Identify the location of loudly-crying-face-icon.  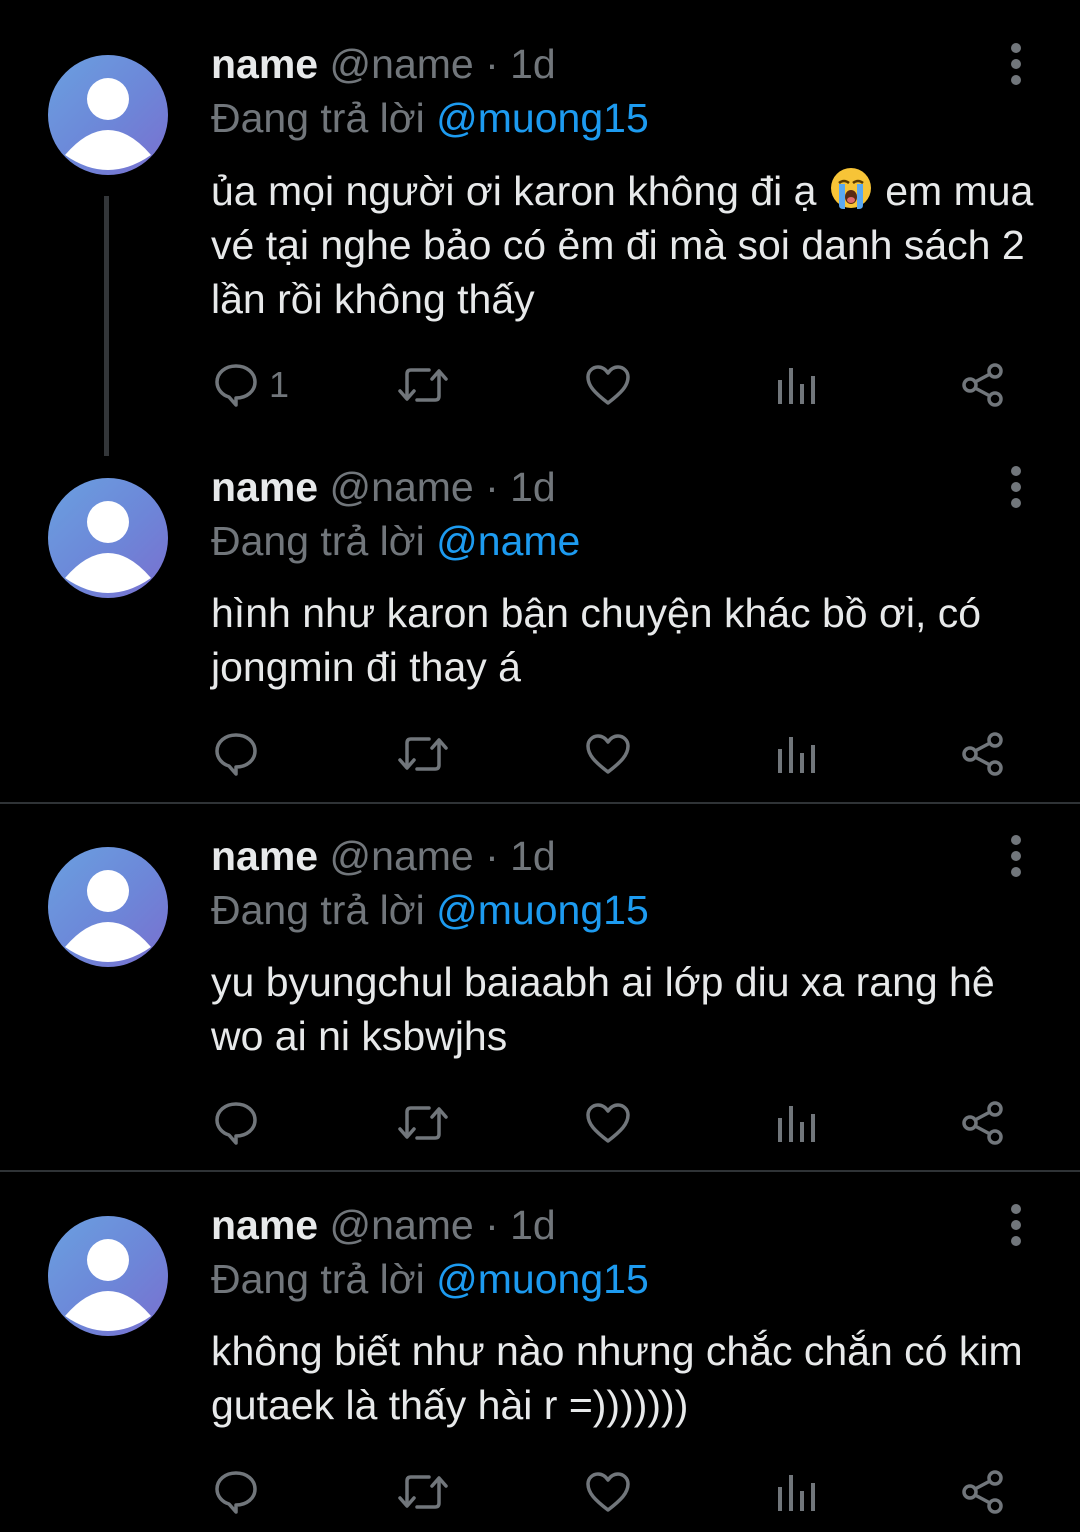
(850, 188).